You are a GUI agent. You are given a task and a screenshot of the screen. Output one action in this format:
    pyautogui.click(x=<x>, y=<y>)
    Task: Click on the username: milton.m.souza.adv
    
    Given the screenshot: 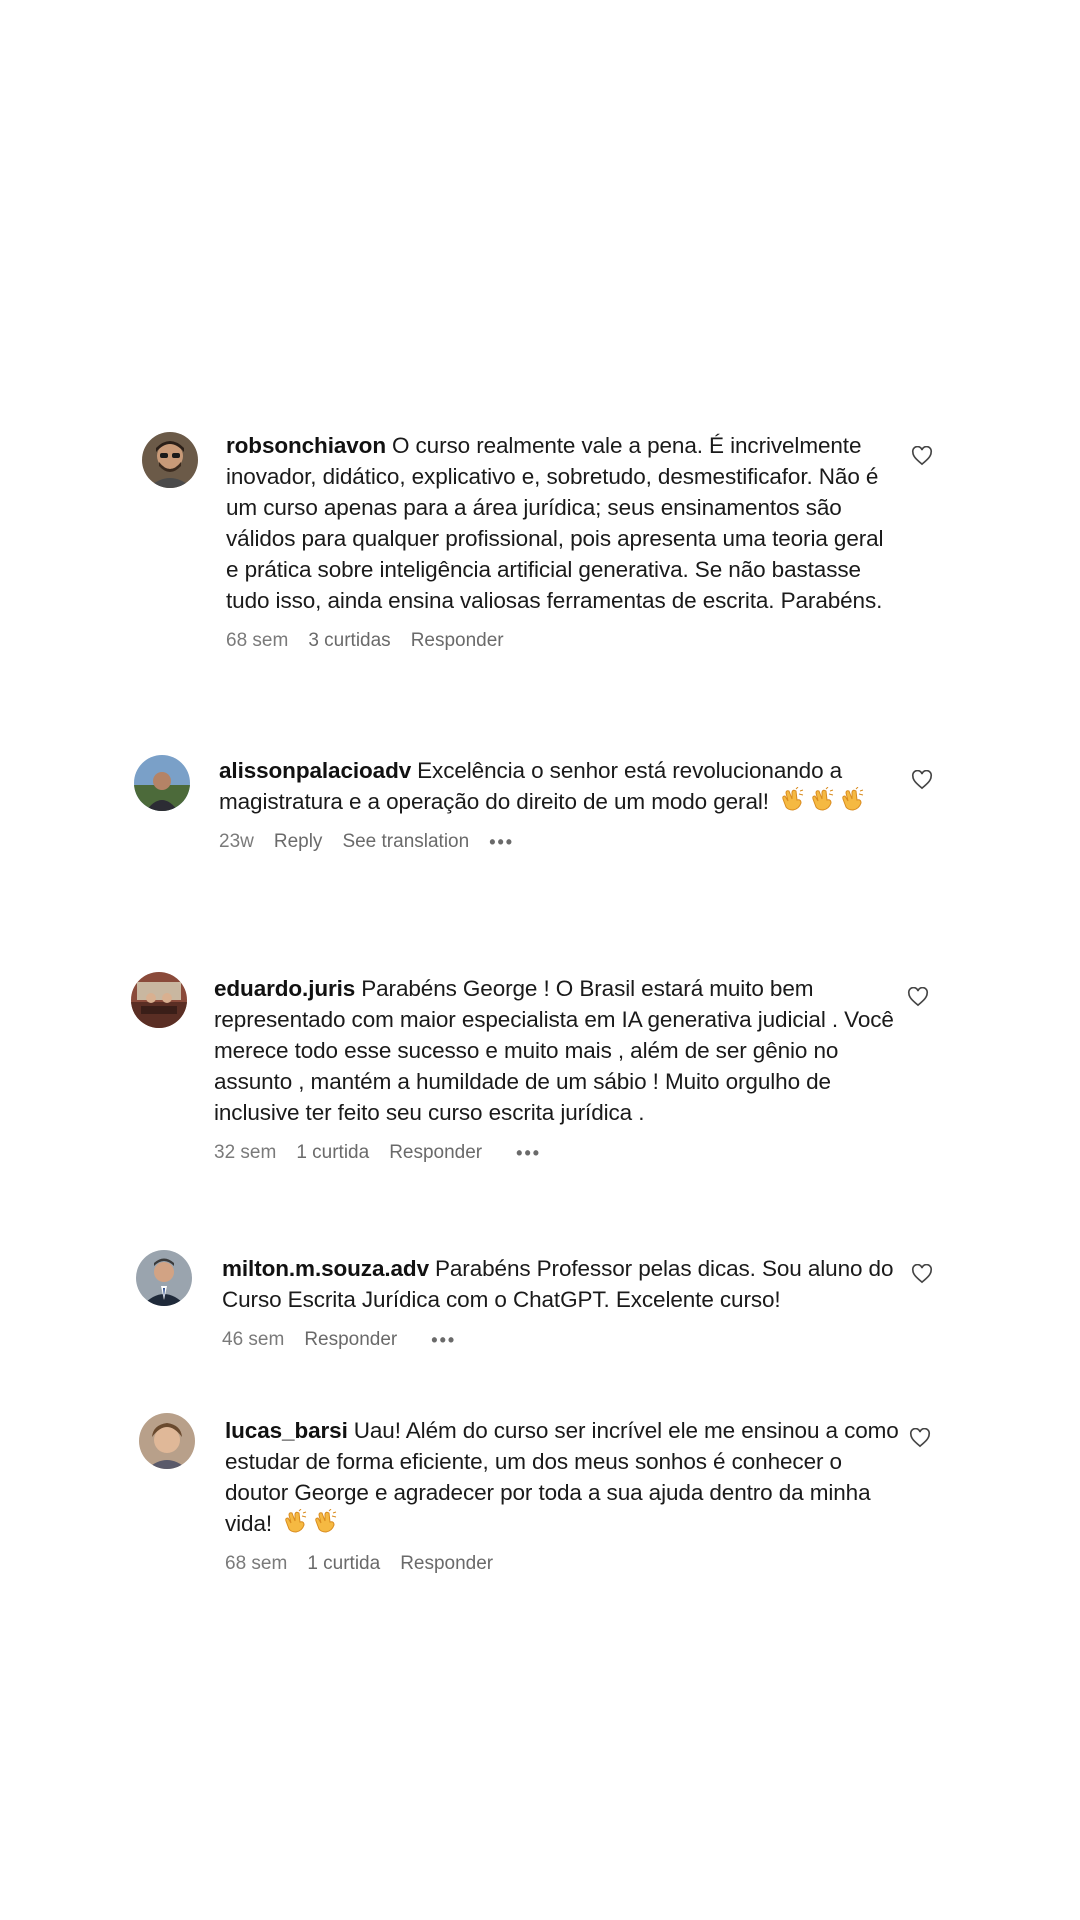 What is the action you would take?
    pyautogui.click(x=325, y=1268)
    